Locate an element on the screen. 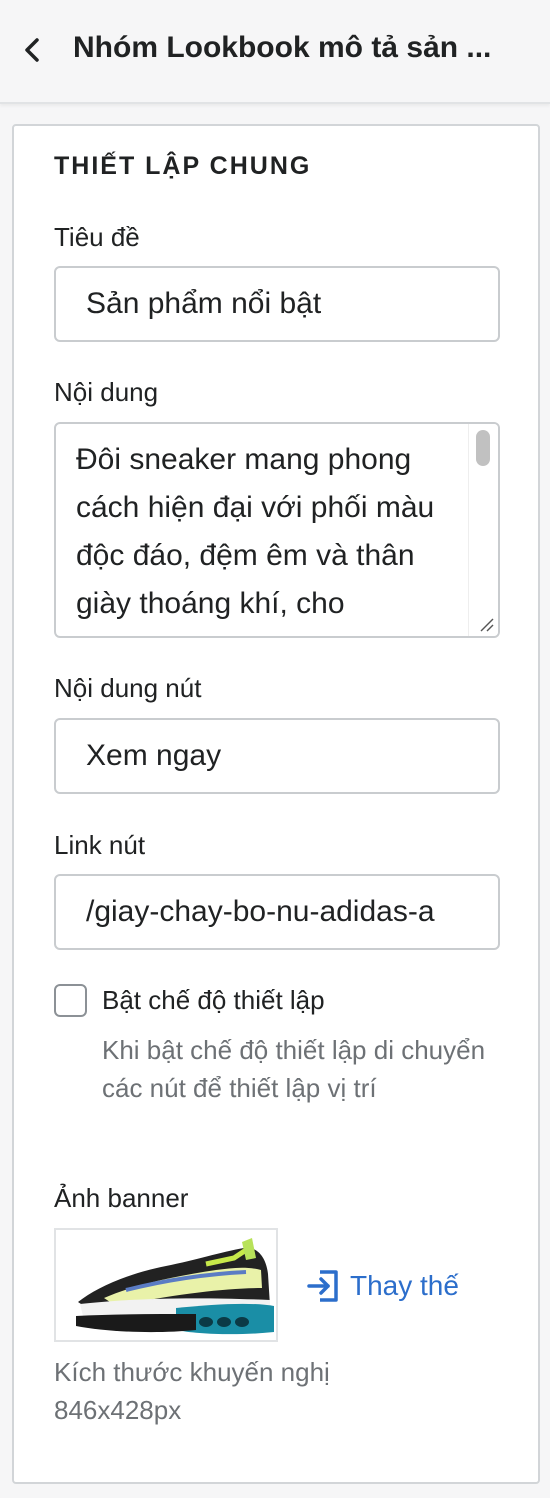  import-icon is located at coordinates (322, 1286).